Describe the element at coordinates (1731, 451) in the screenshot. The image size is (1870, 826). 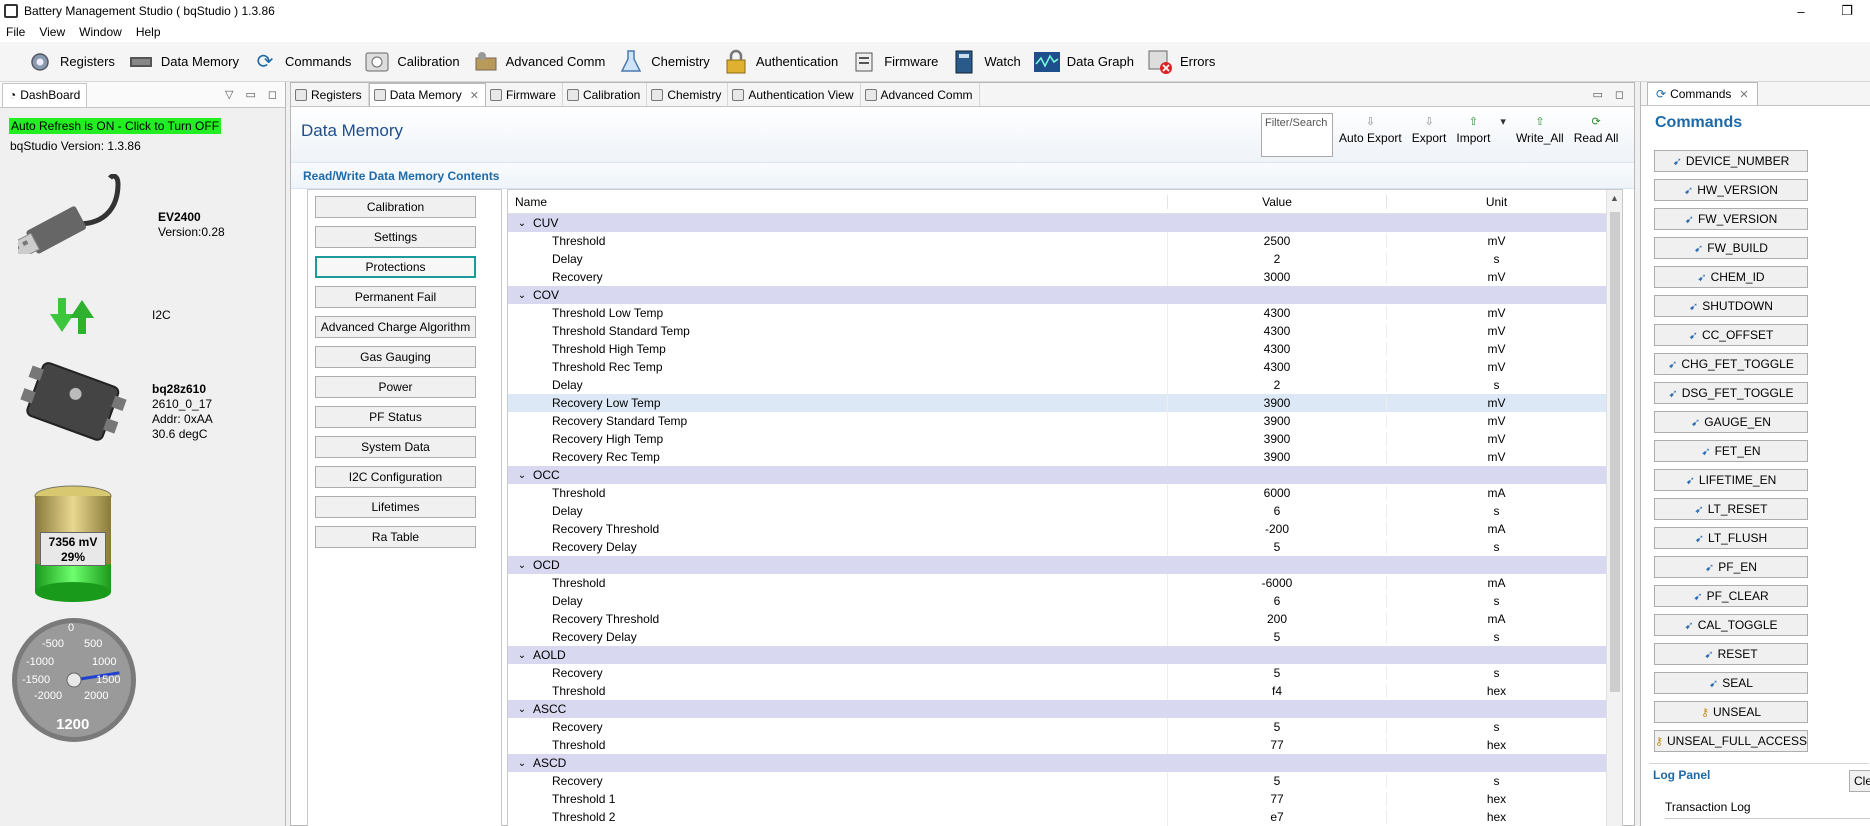
I see `command-fet-en-button: ➹ FET_EN` at that location.